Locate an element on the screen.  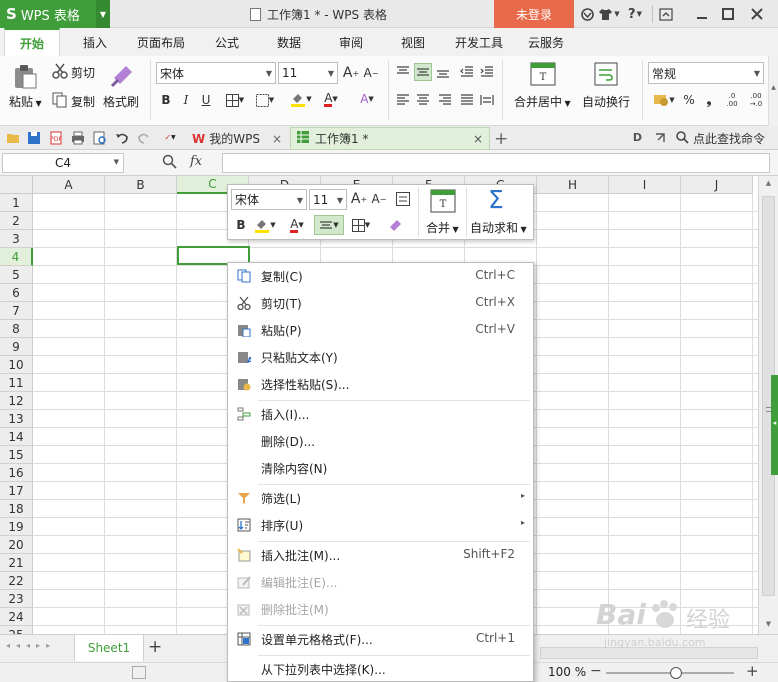
row-header: 2 is located at coordinates (16, 221).